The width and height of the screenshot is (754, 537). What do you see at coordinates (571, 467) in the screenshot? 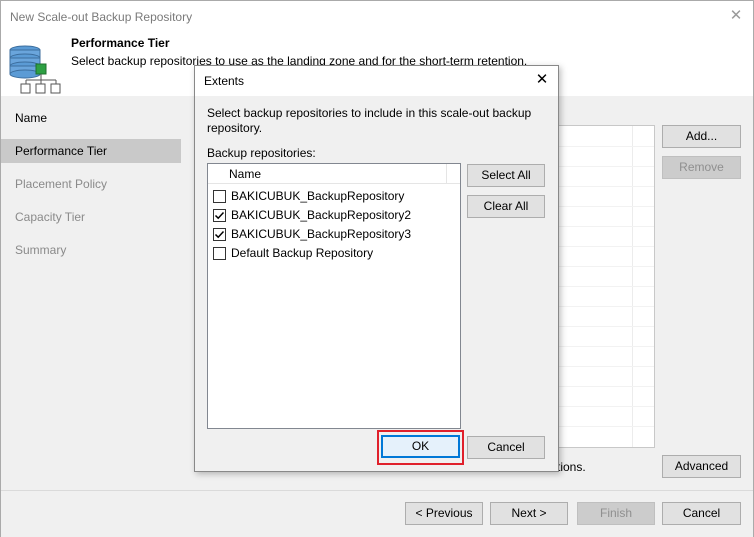
I see `partial-description-text: tions.` at bounding box center [571, 467].